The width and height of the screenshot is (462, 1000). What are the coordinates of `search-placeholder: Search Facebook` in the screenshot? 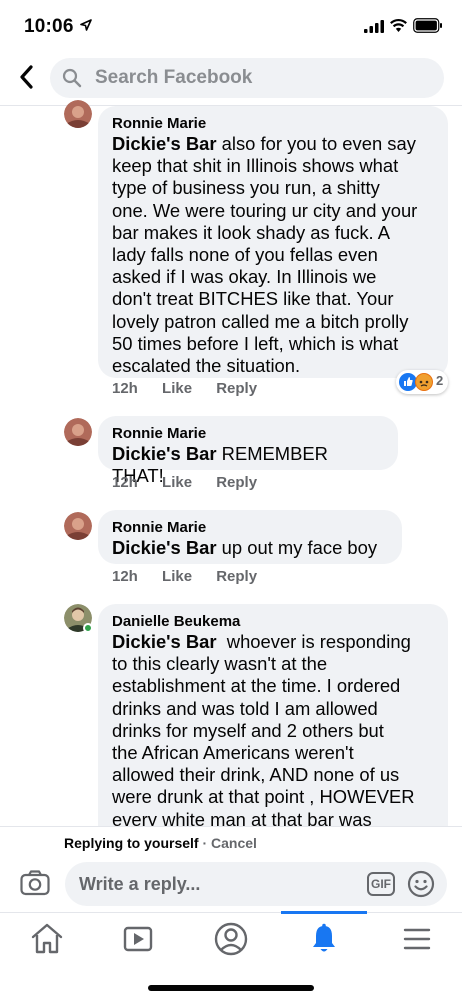 It's located at (174, 77).